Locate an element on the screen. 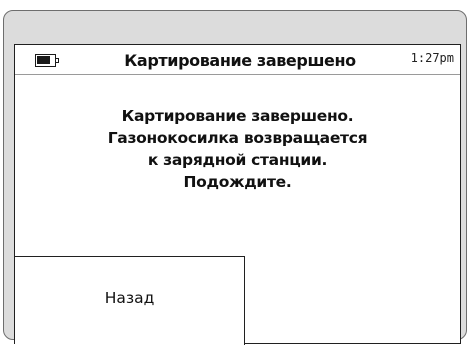  back-button: Назад is located at coordinates (130, 300).